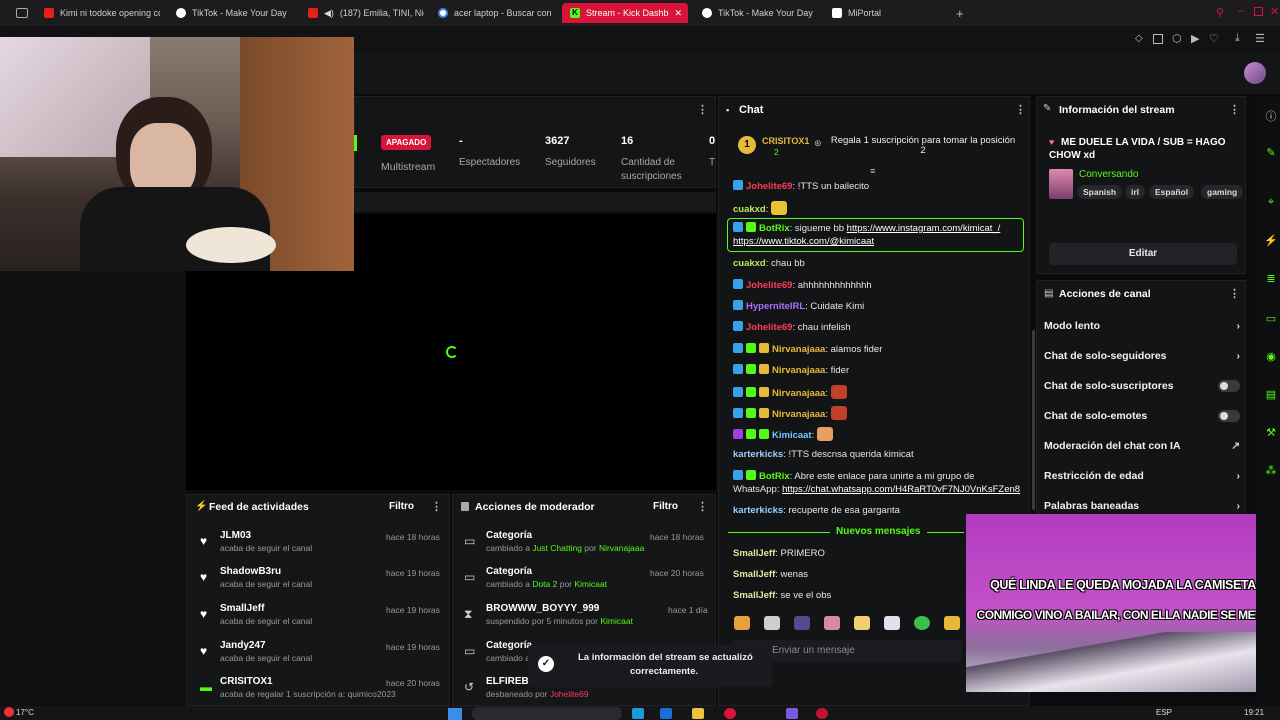  I want to click on tab-actions-icon, so click(22, 13).